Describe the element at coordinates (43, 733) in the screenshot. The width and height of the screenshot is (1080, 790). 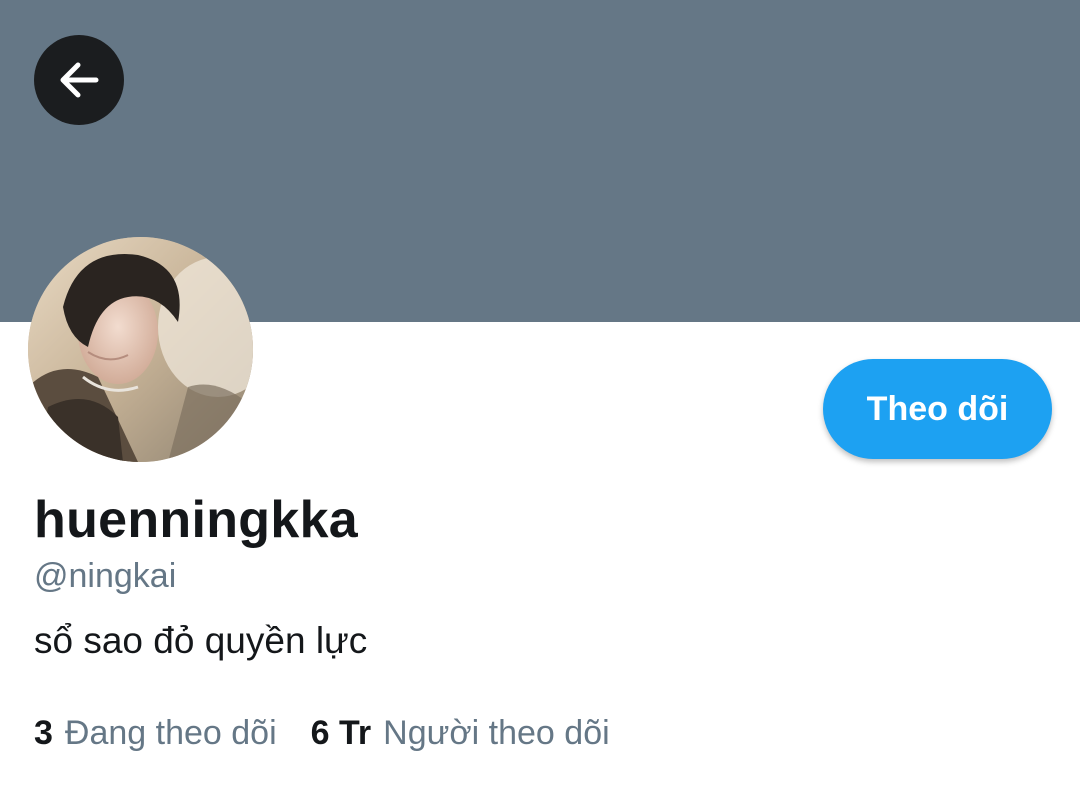
I see `following-count: 3` at that location.